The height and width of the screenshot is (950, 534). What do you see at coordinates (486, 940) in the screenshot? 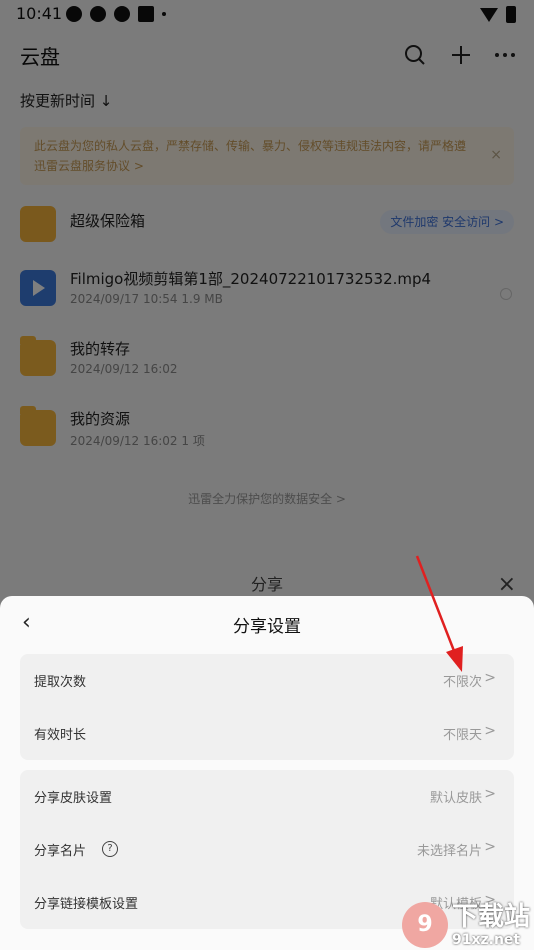
I see `watermark-sub: 91xz.net` at bounding box center [486, 940].